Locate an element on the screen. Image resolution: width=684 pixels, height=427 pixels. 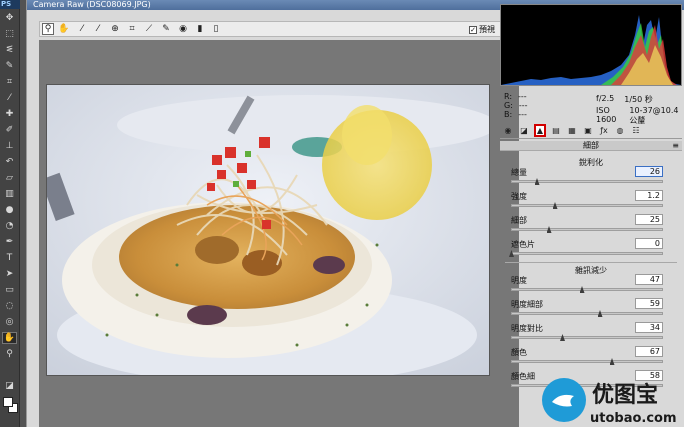
dodge-tool-icon: ◔ is located at coordinates (9, 226).